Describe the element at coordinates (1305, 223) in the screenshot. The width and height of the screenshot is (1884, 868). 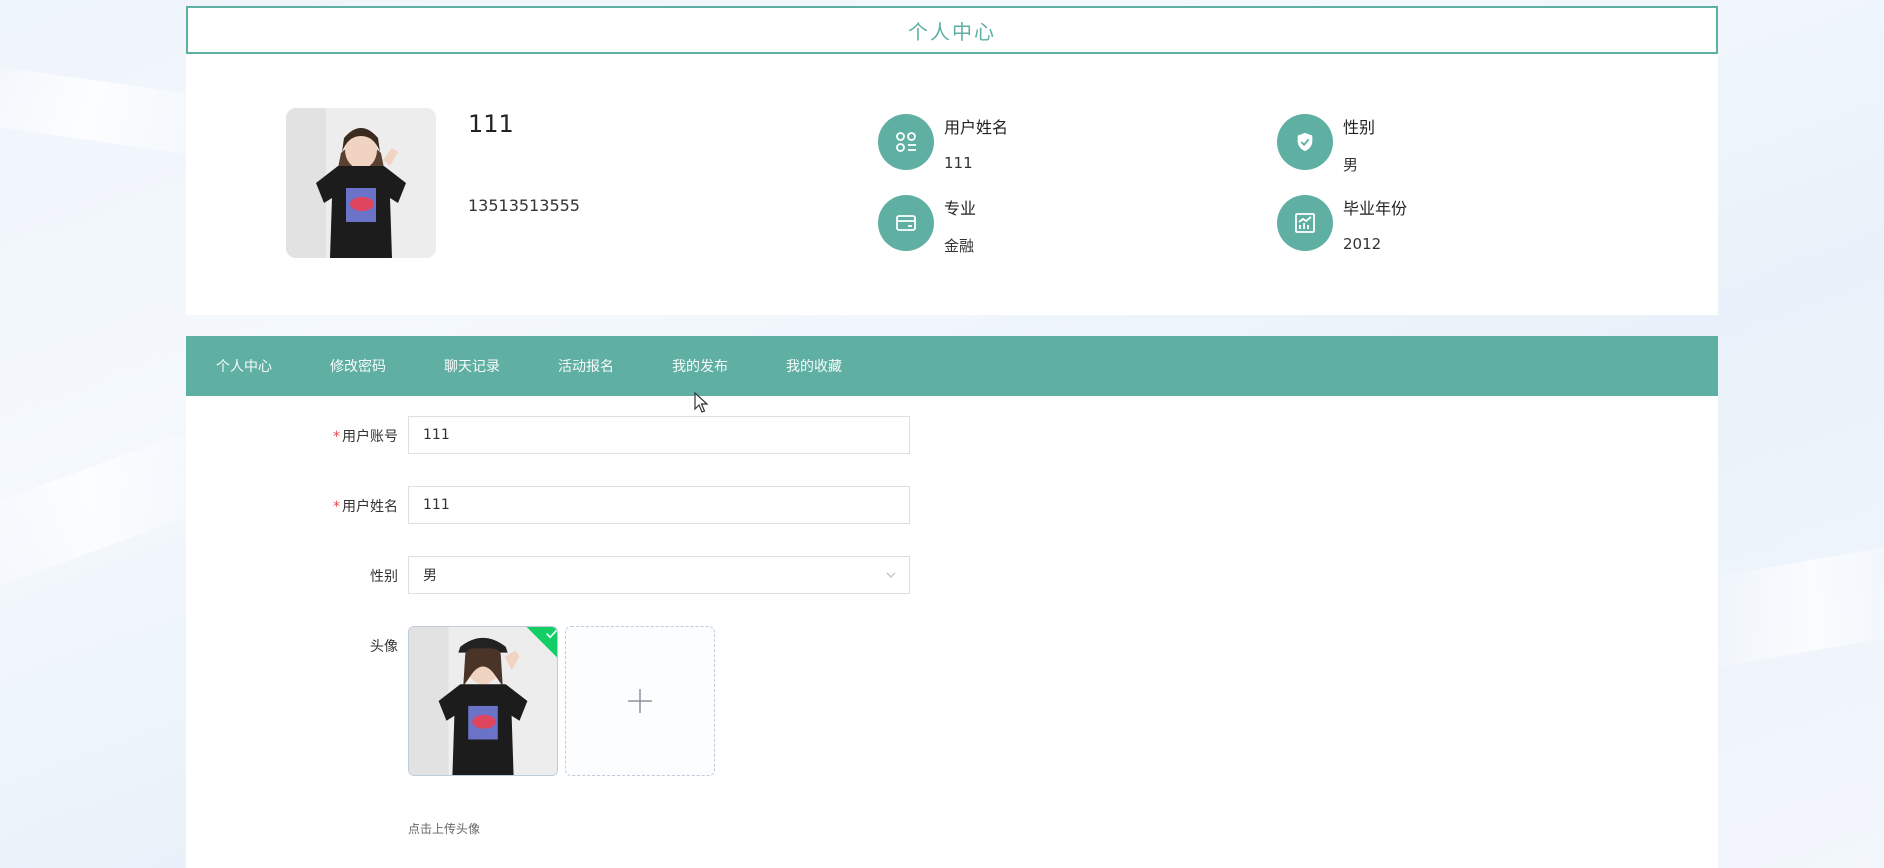
I see `chart-icon` at that location.